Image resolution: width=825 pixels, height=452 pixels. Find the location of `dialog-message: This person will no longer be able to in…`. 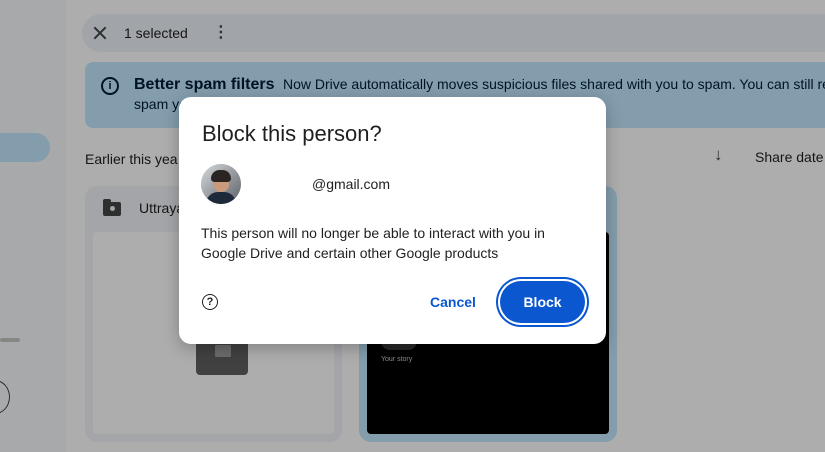

dialog-message: This person will no longer be able to in… is located at coordinates (373, 243).